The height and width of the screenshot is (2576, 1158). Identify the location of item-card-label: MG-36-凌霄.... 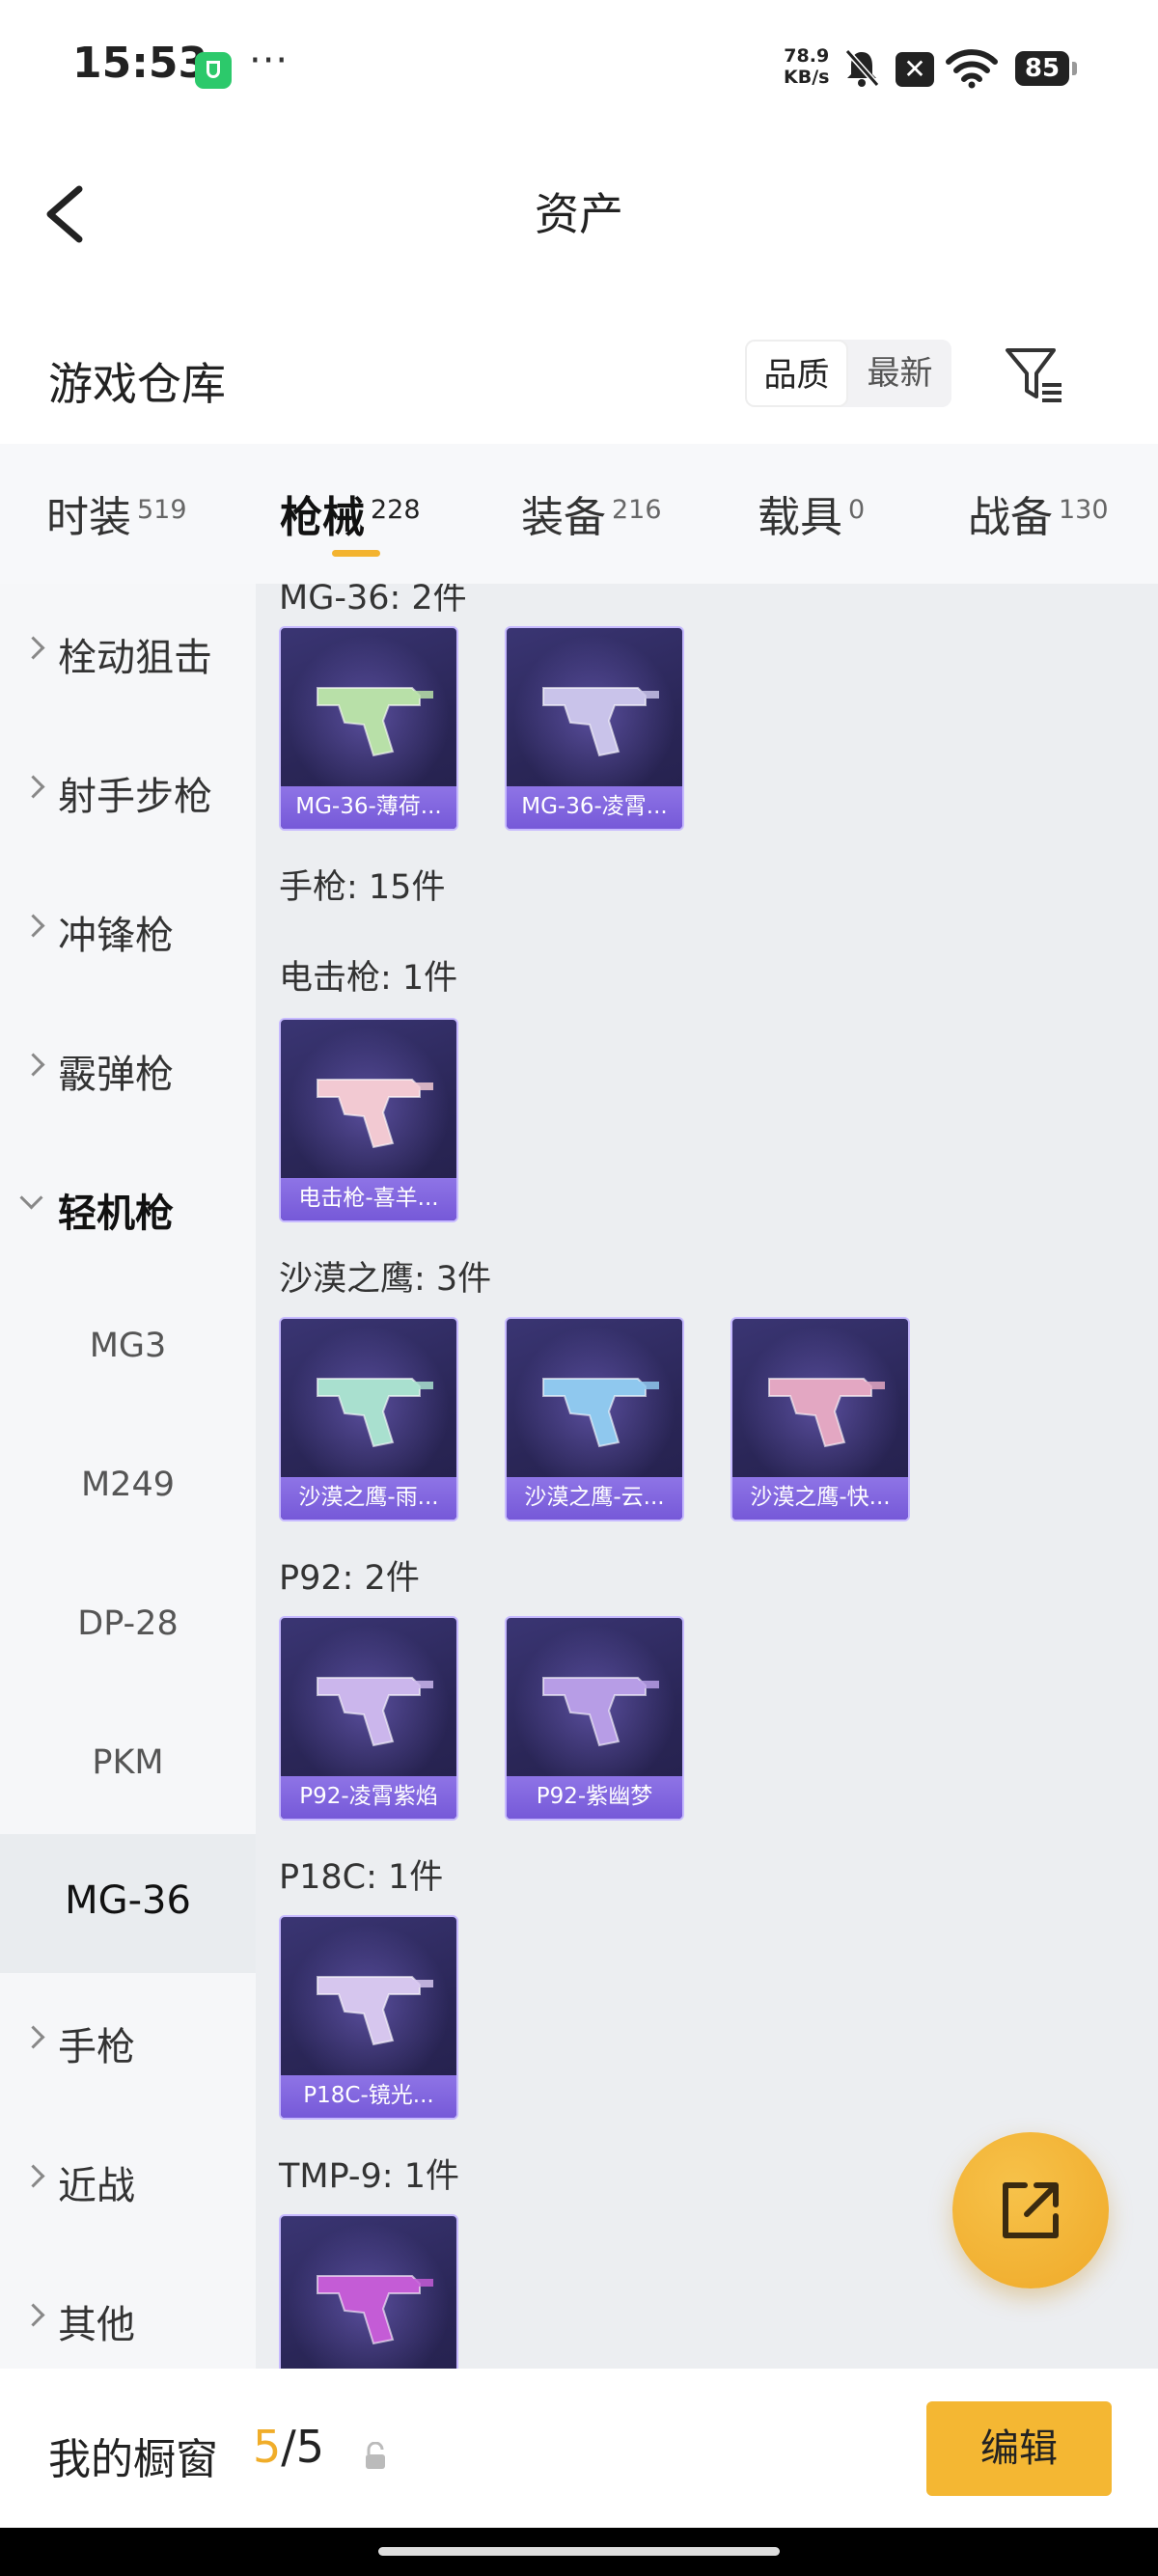
(594, 808).